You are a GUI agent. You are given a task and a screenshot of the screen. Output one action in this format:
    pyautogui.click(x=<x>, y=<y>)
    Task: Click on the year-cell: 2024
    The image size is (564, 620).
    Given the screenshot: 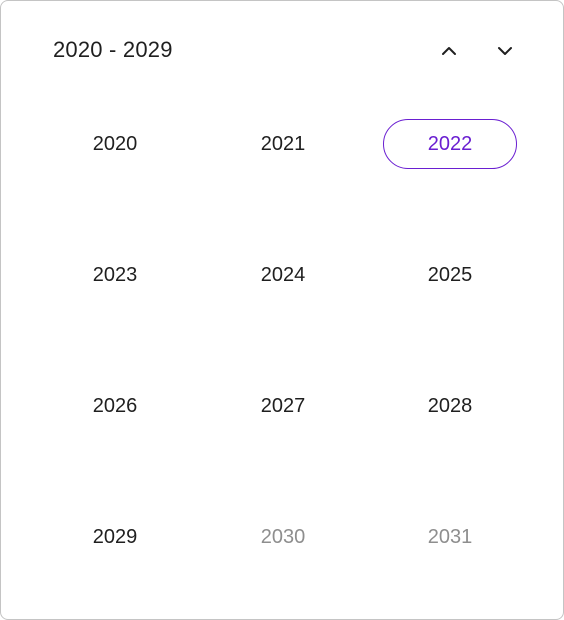 What is the action you would take?
    pyautogui.click(x=283, y=275)
    